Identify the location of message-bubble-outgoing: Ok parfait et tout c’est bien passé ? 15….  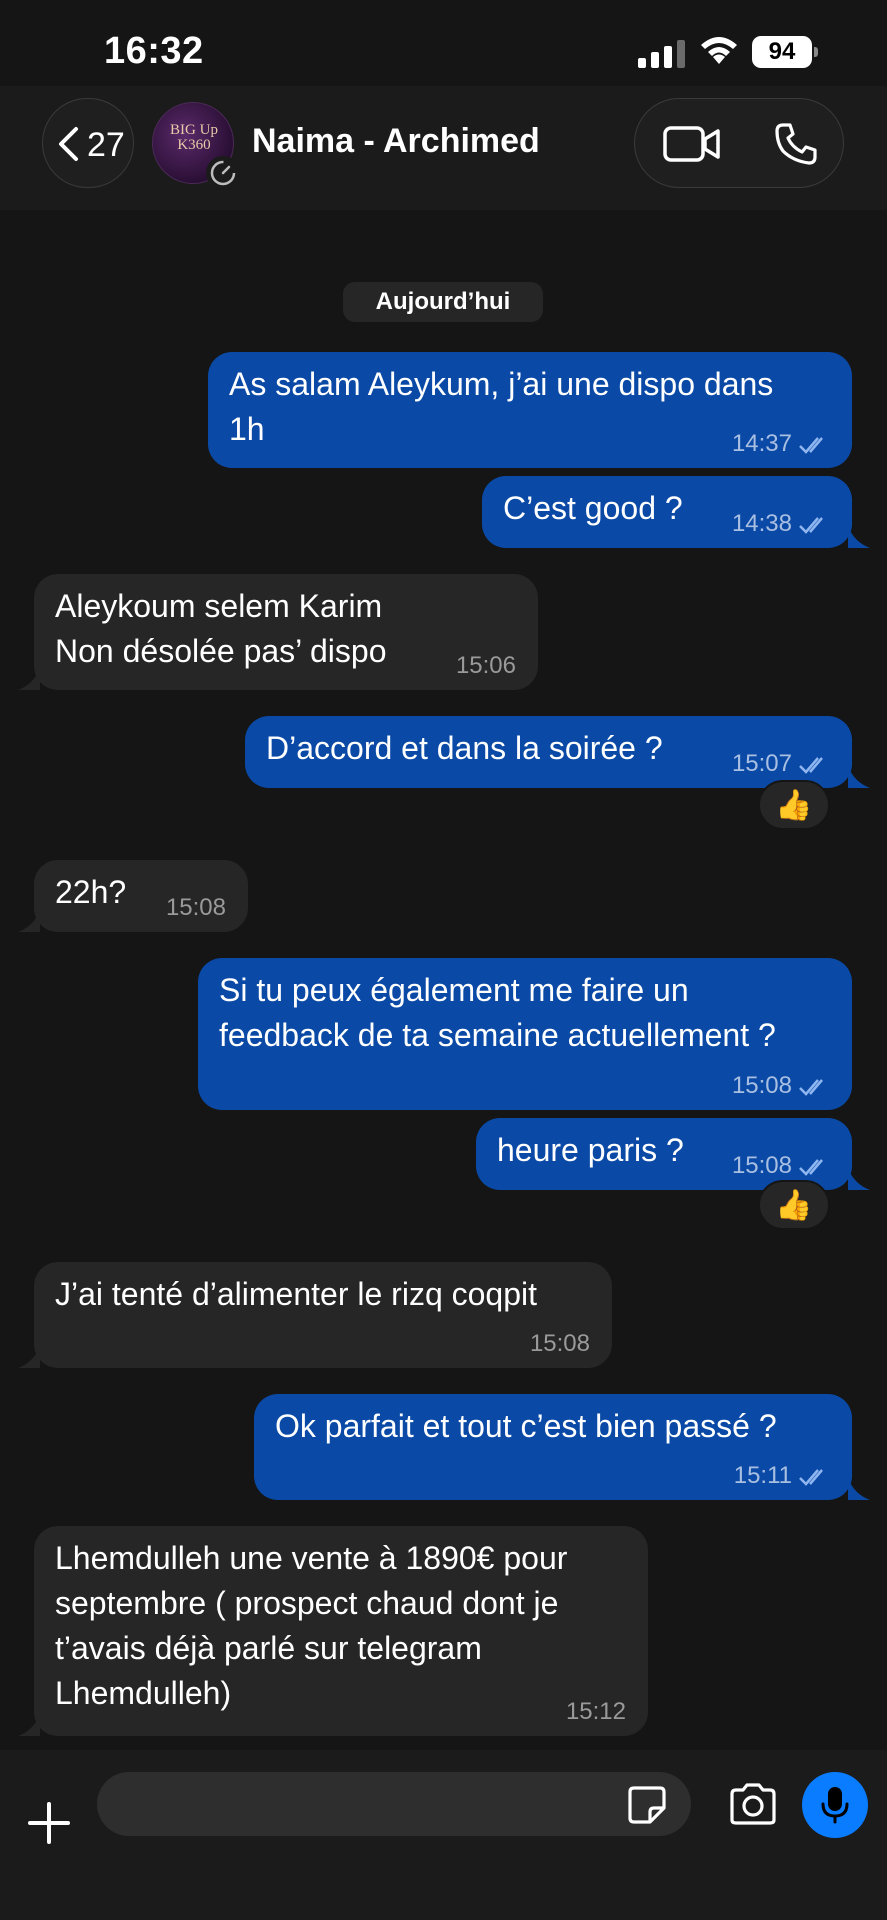
(553, 1447).